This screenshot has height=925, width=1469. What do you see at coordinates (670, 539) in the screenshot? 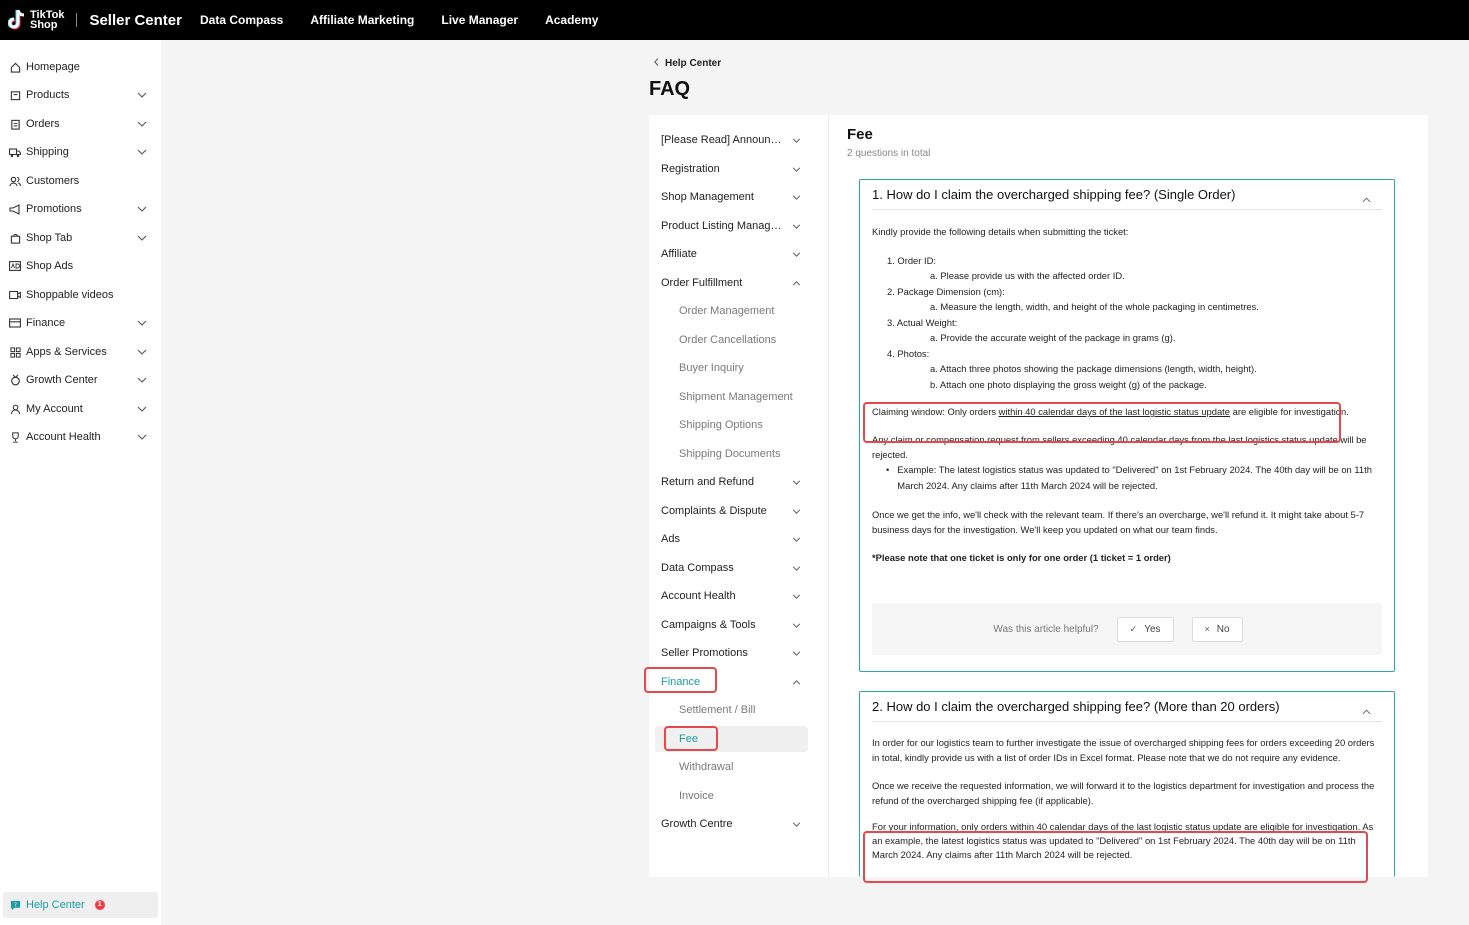
I see `category-label: Ads` at bounding box center [670, 539].